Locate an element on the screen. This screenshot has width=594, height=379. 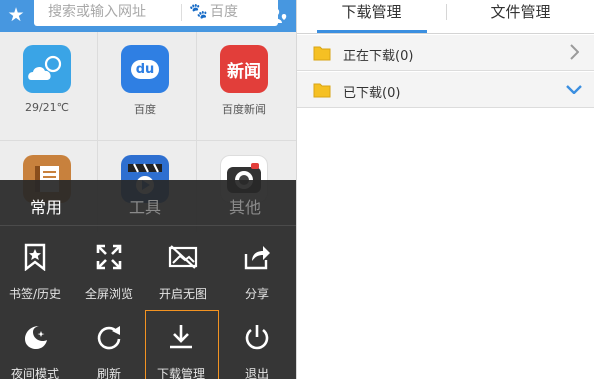
app-label: 百度新闻 is located at coordinates (244, 109).